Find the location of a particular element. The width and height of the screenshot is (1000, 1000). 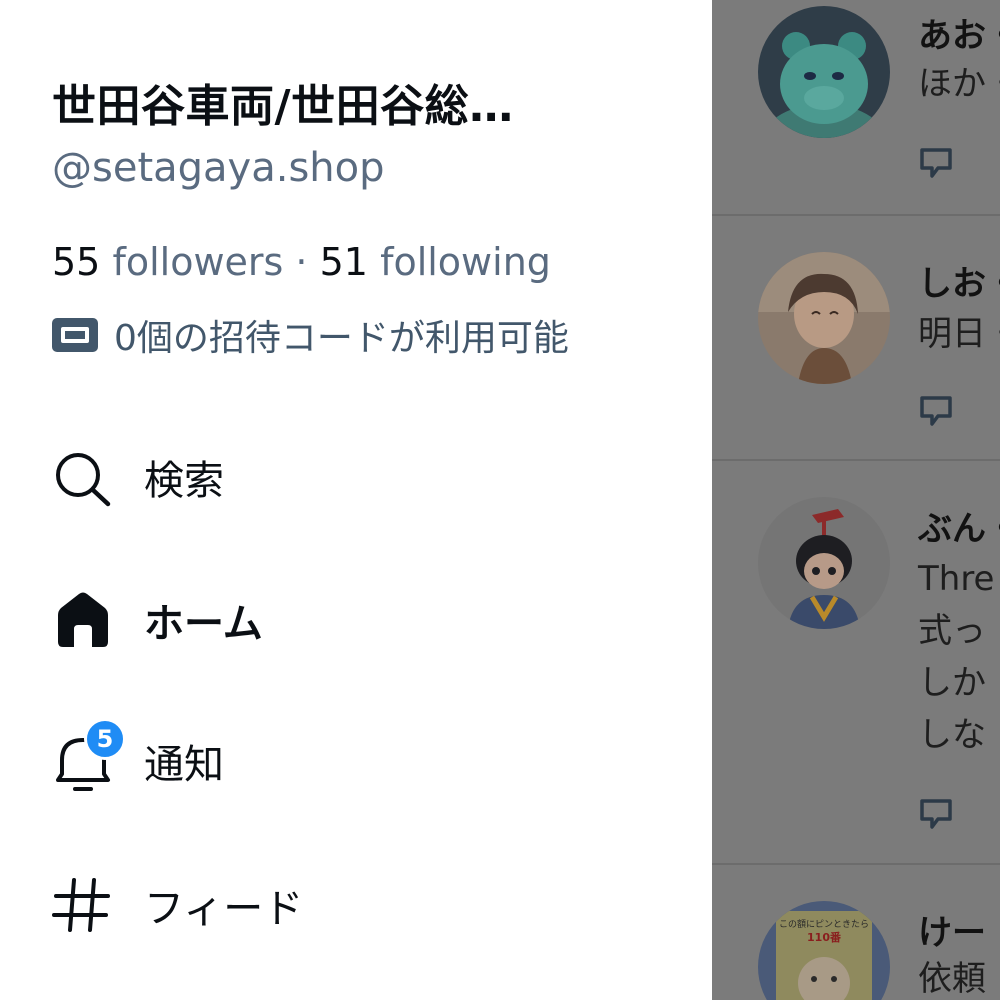

nav-search: 検索 is located at coordinates (352, 477).